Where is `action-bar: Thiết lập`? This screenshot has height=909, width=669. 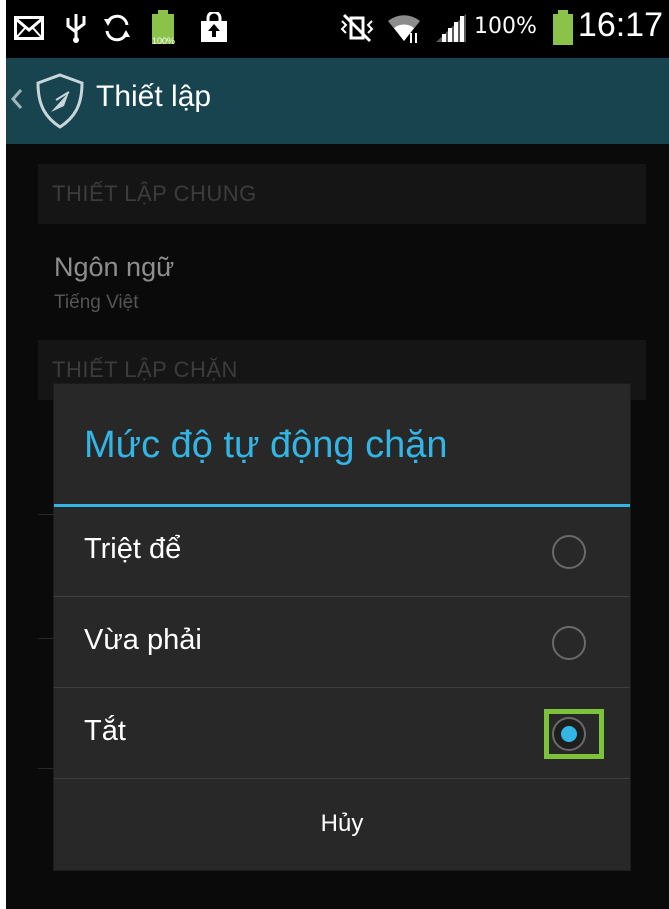 action-bar: Thiết lập is located at coordinates (337, 101).